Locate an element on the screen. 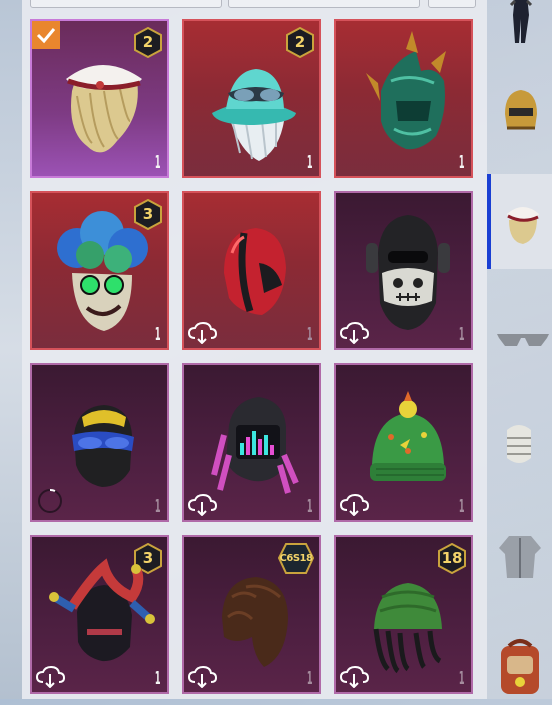  category-rail is located at coordinates (519, 349).